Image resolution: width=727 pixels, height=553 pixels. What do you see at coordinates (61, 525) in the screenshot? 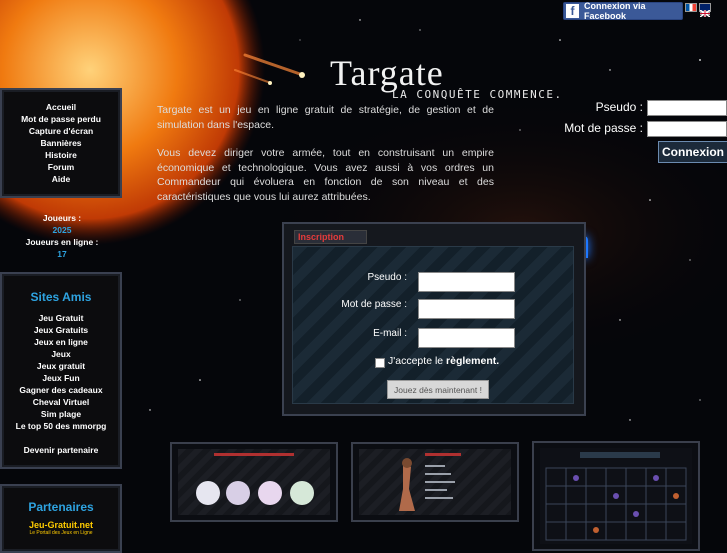
I see `partner-logo-jeu-gratuit: Jeu-Gratuit.net` at bounding box center [61, 525].